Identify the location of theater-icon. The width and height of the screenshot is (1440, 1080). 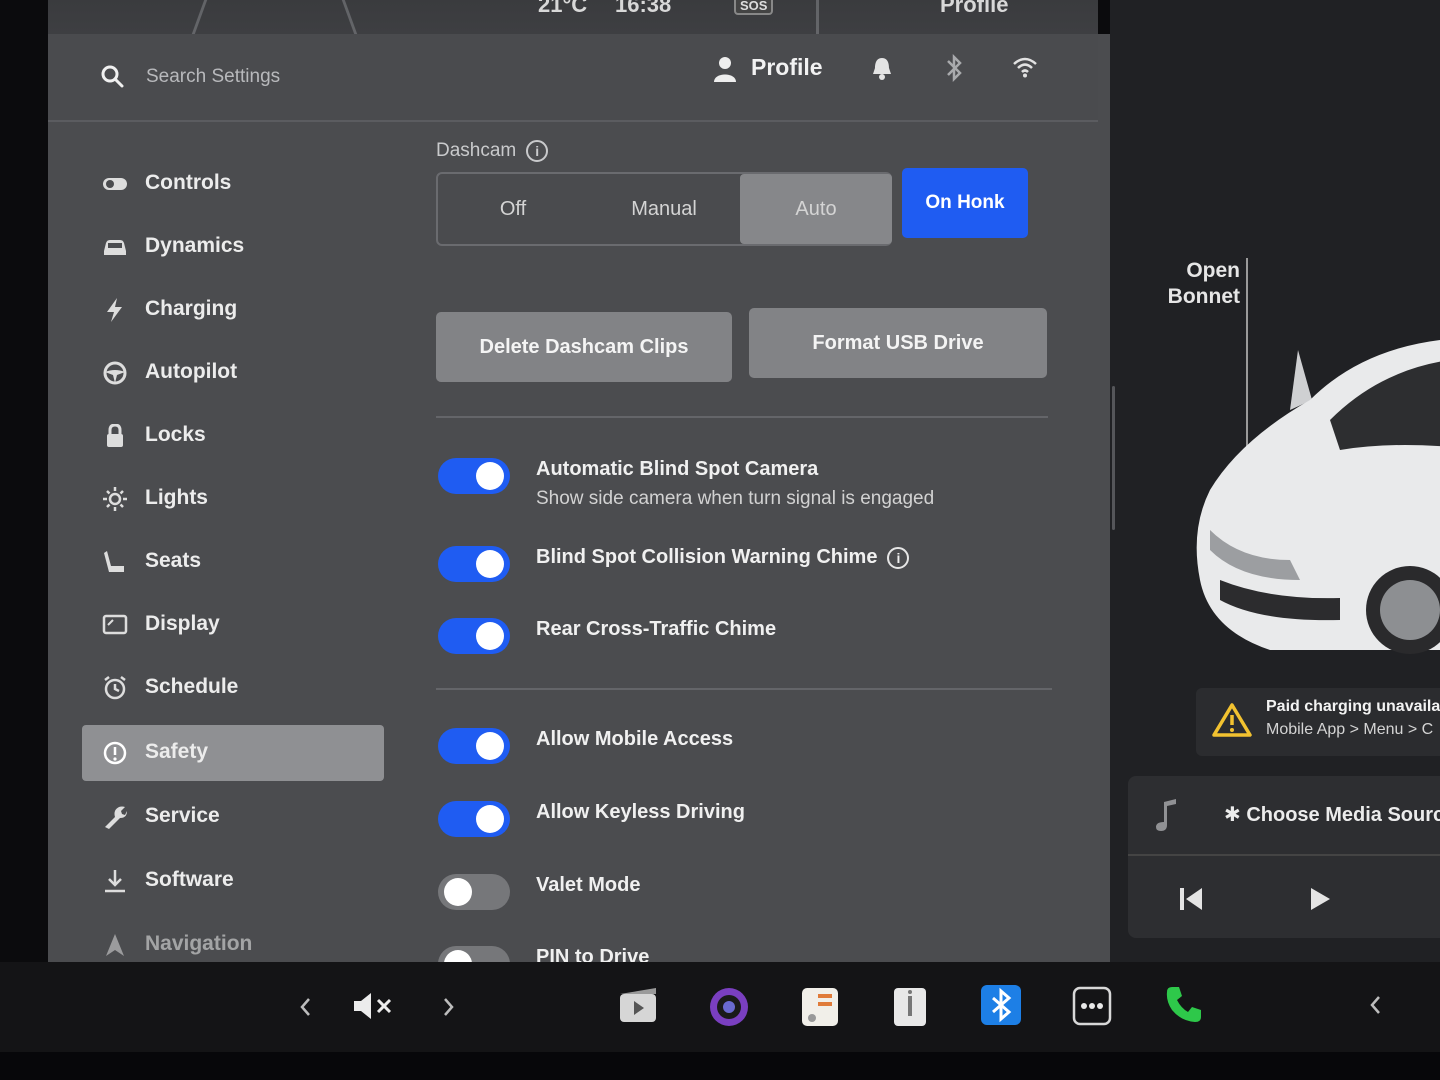
(638, 1005).